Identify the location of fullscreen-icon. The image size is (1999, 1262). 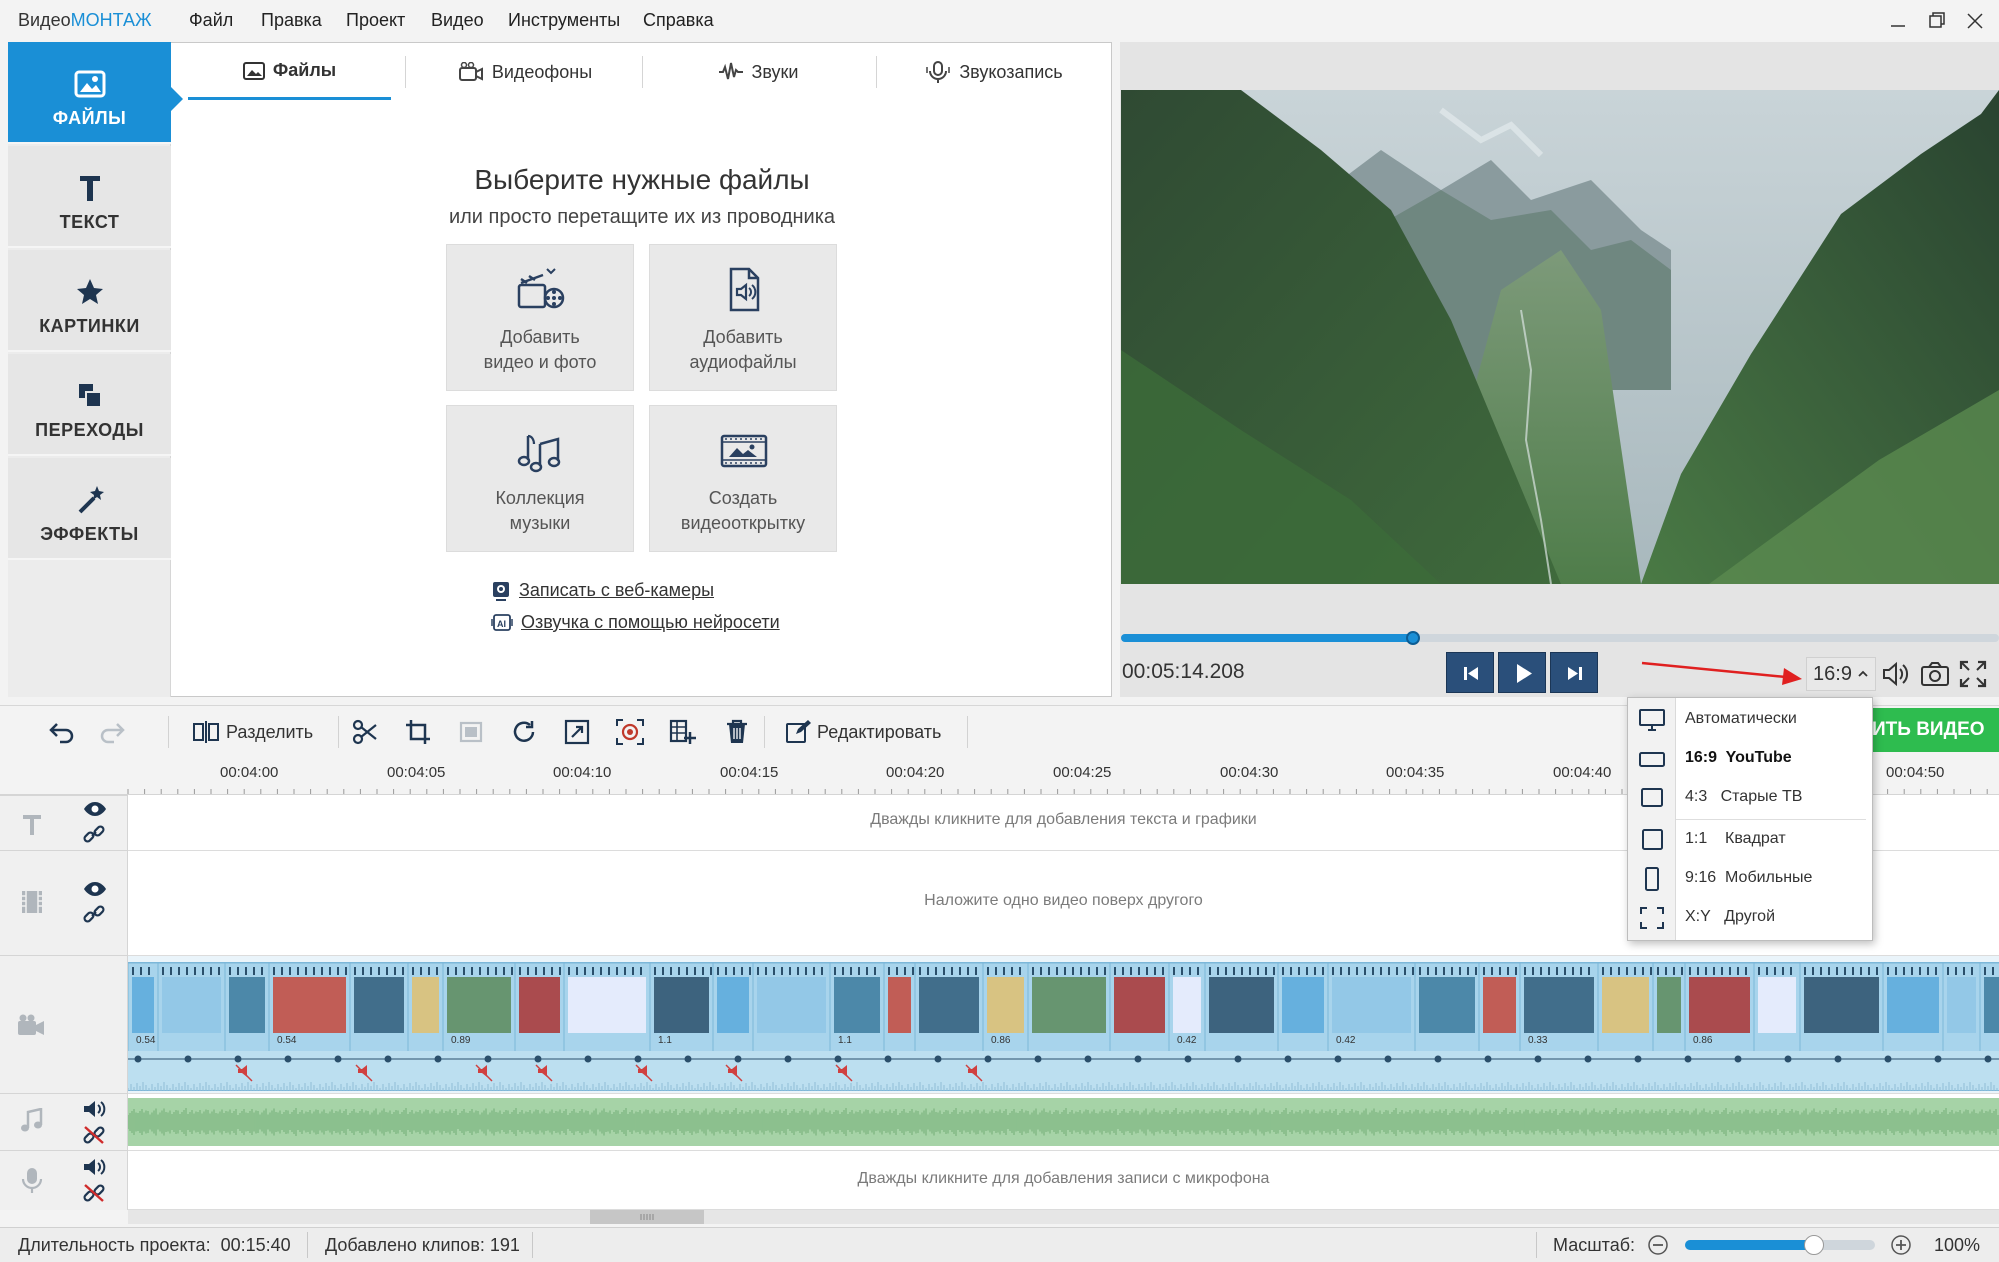
(1973, 674).